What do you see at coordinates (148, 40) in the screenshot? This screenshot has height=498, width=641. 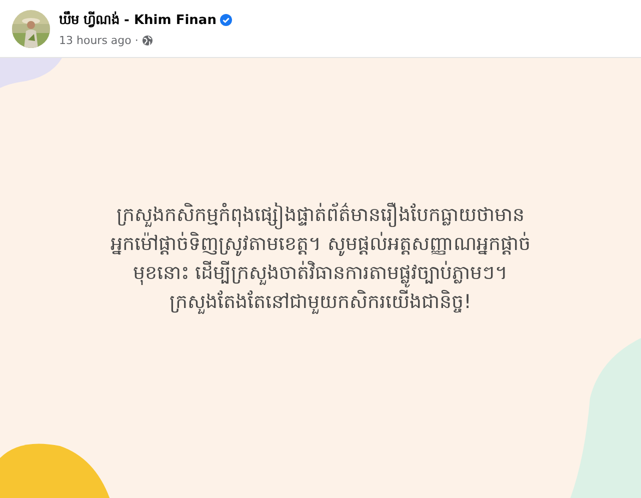 I see `globe-icon` at bounding box center [148, 40].